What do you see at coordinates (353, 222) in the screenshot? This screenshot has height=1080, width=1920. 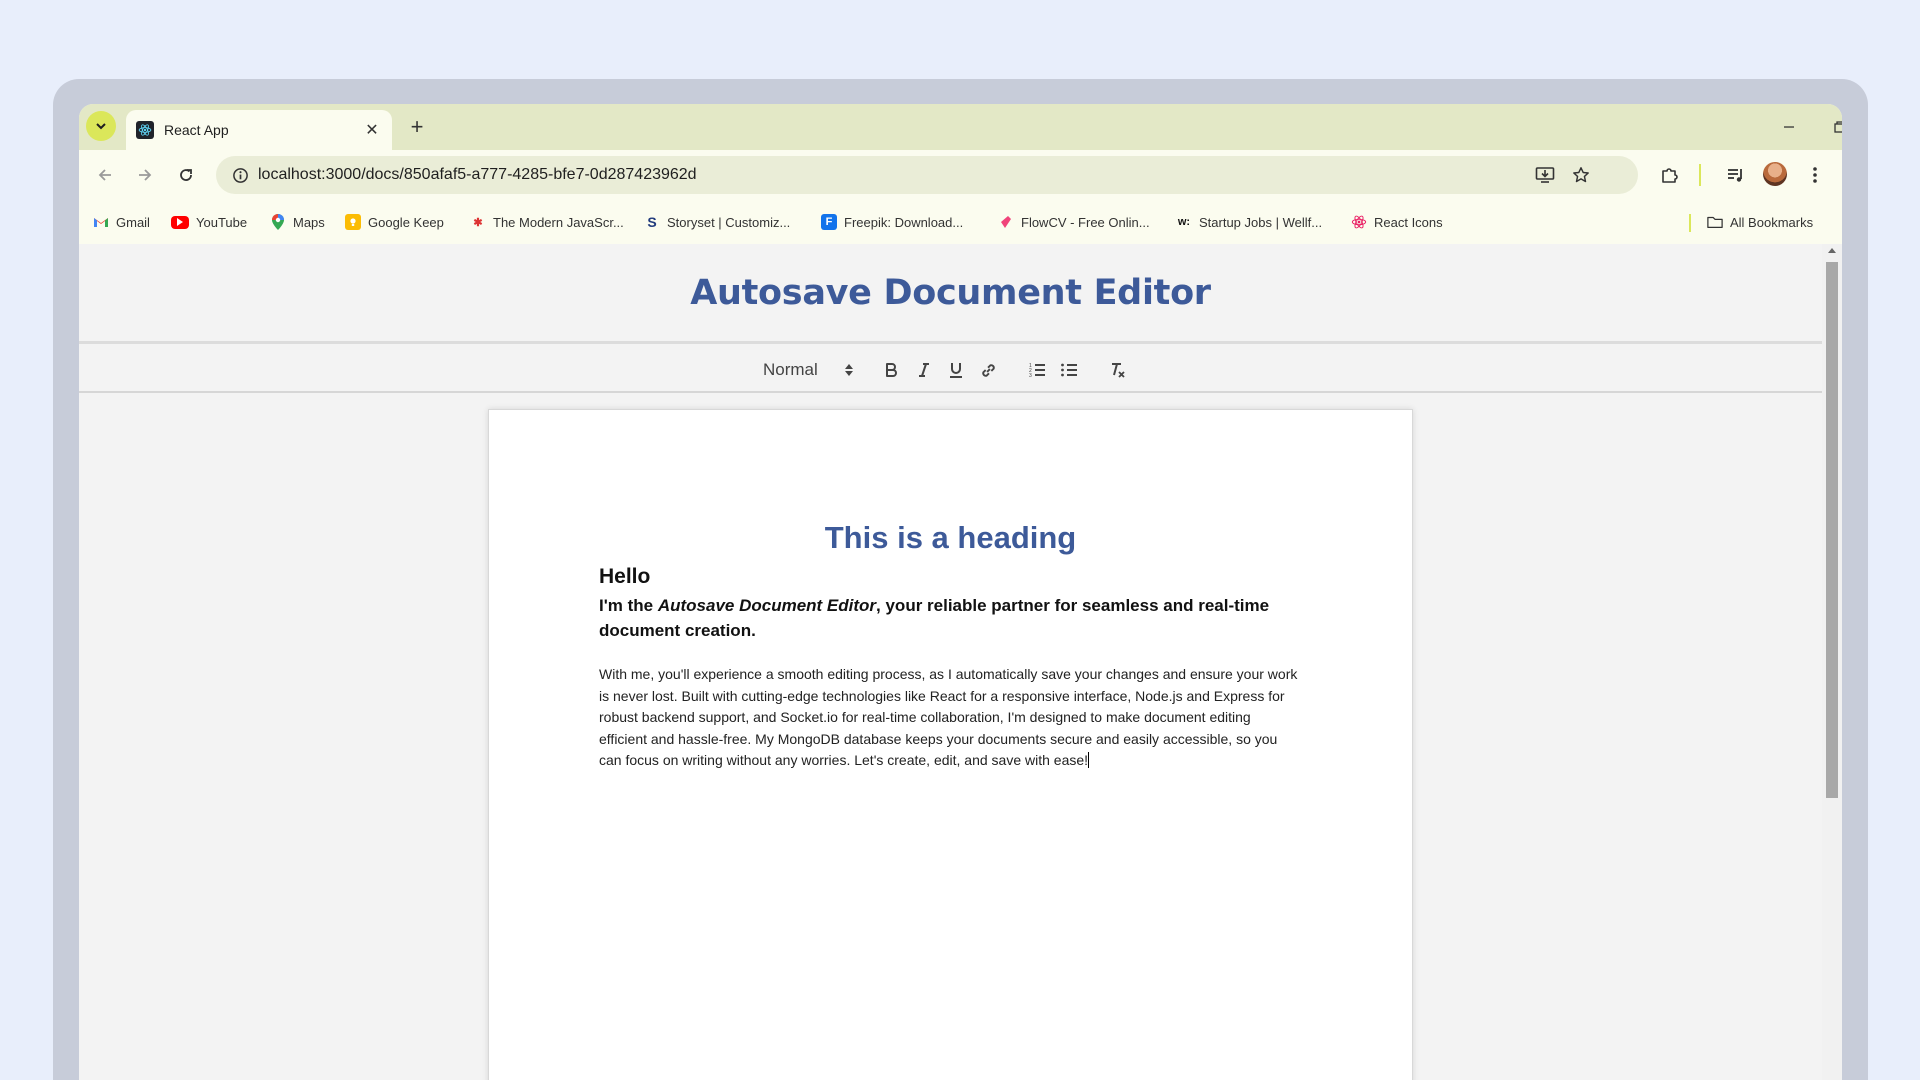 I see `keep-icon` at bounding box center [353, 222].